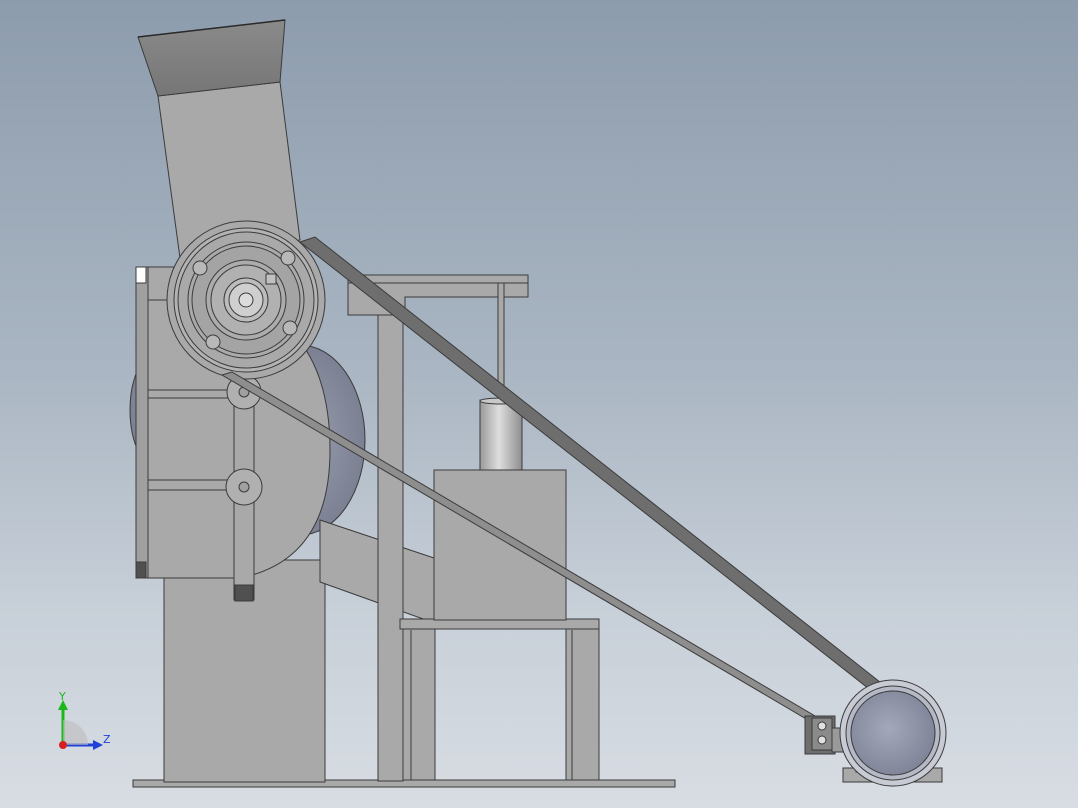 This screenshot has width=1078, height=808. What do you see at coordinates (390, 528) in the screenshot?
I see `frame-post-left` at bounding box center [390, 528].